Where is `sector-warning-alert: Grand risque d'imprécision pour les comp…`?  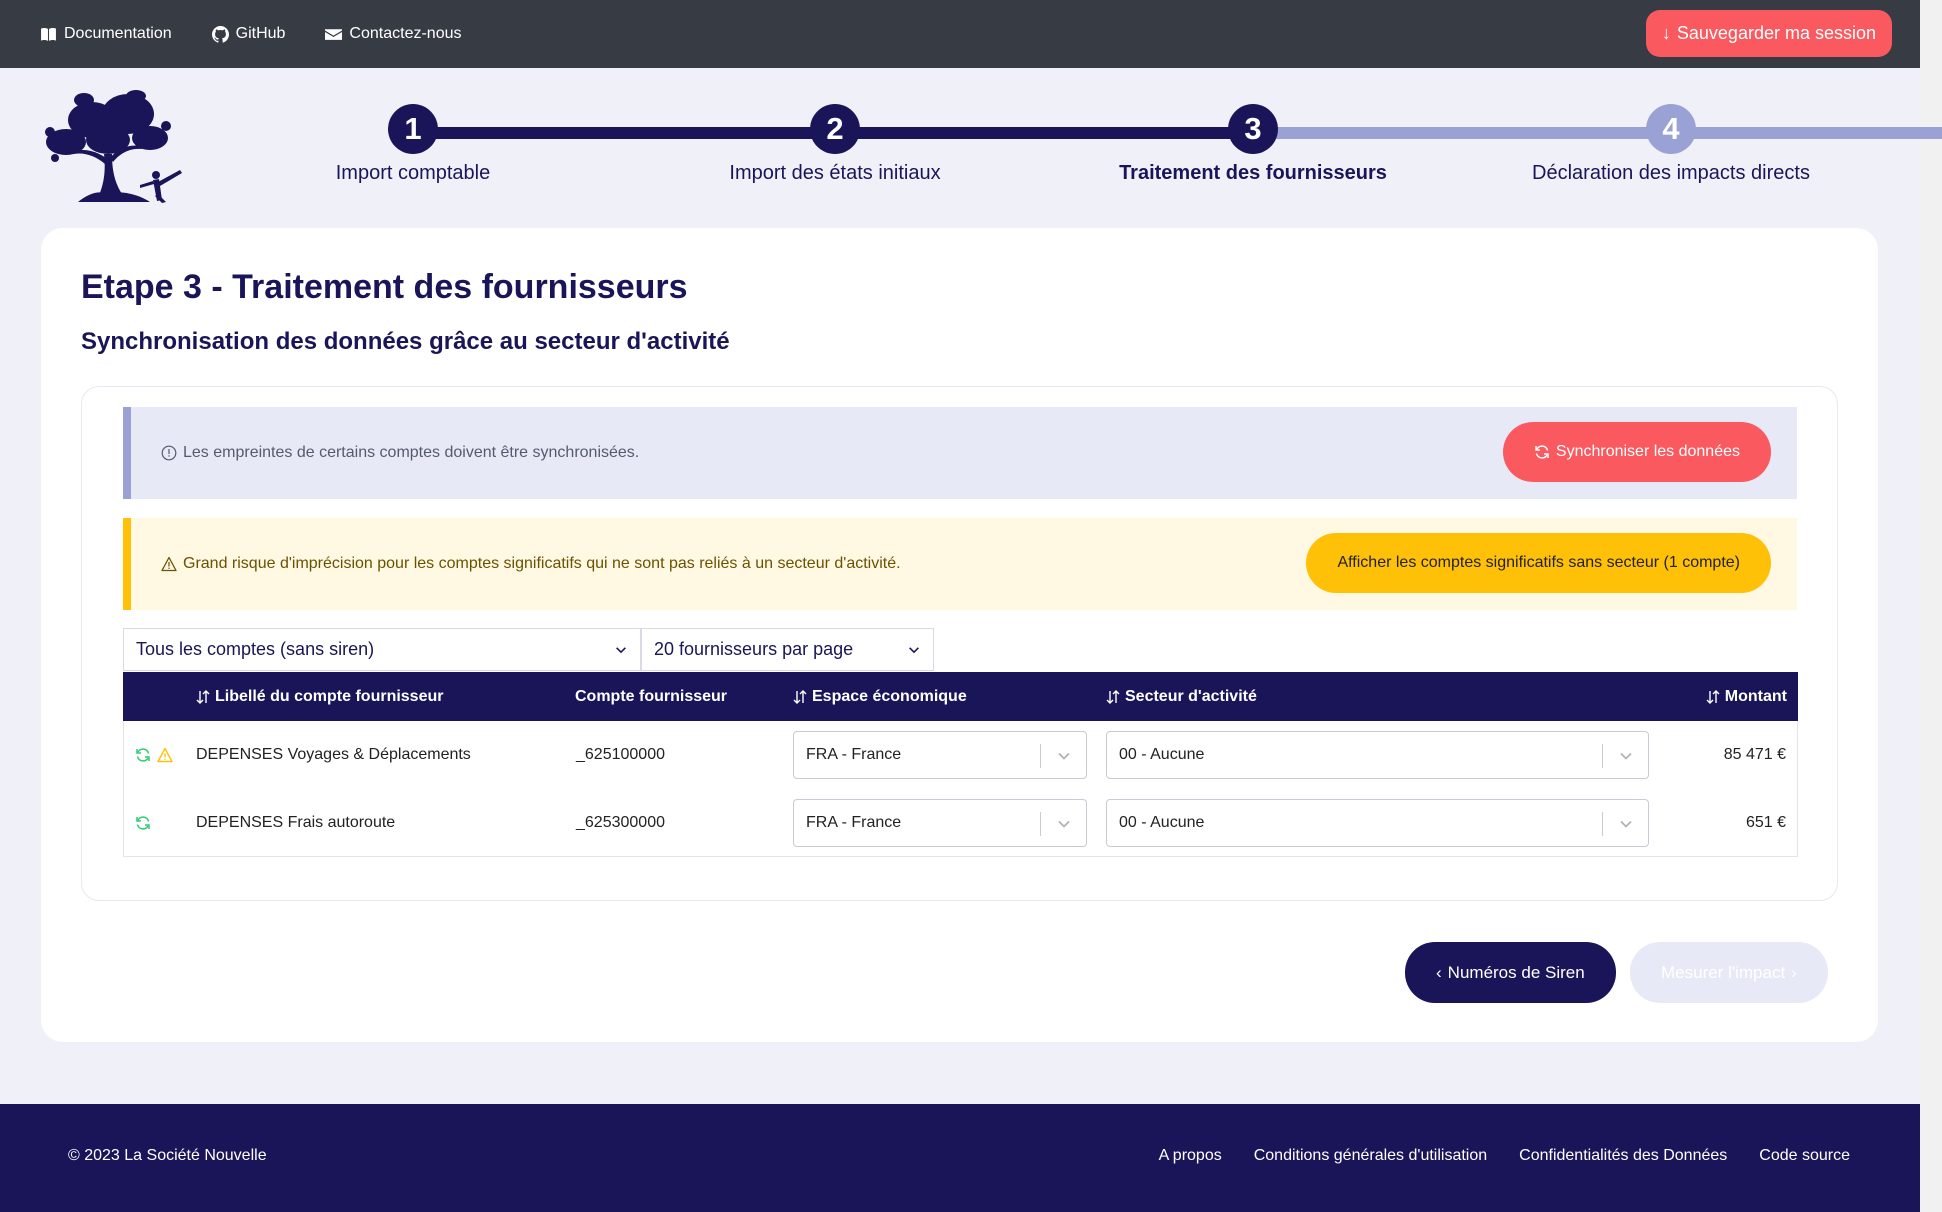
sector-warning-alert: Grand risque d'imprécision pour les comp… is located at coordinates (960, 564).